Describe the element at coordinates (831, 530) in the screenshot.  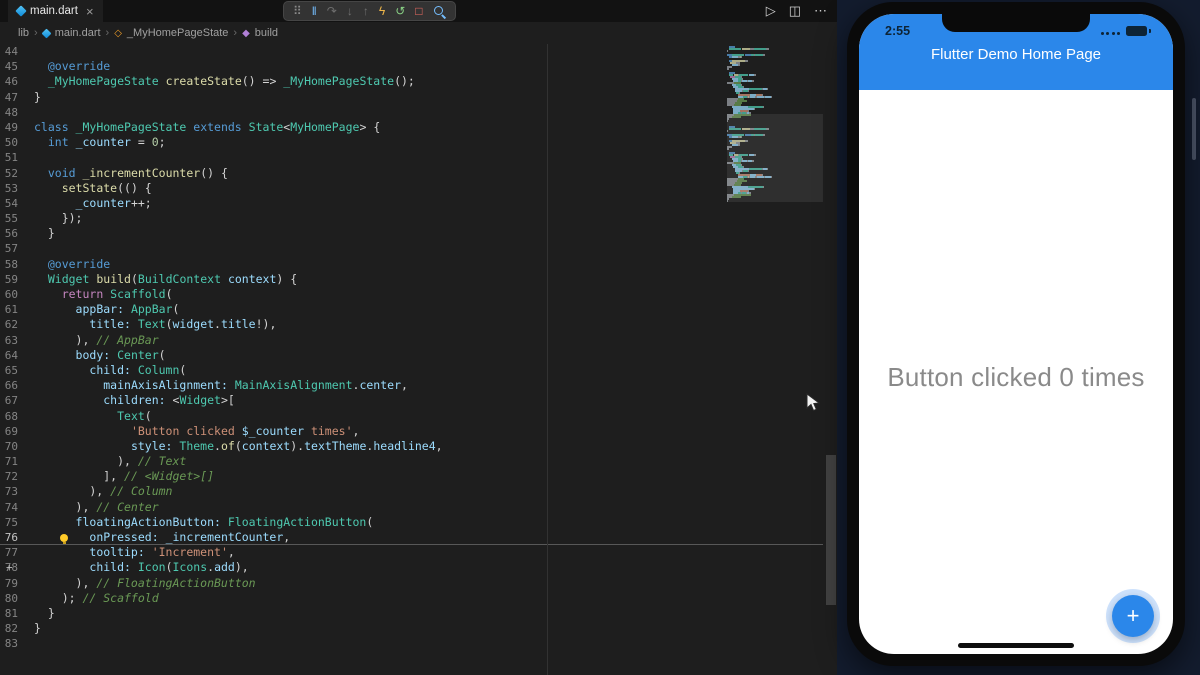
I see `editor-scrollbar` at that location.